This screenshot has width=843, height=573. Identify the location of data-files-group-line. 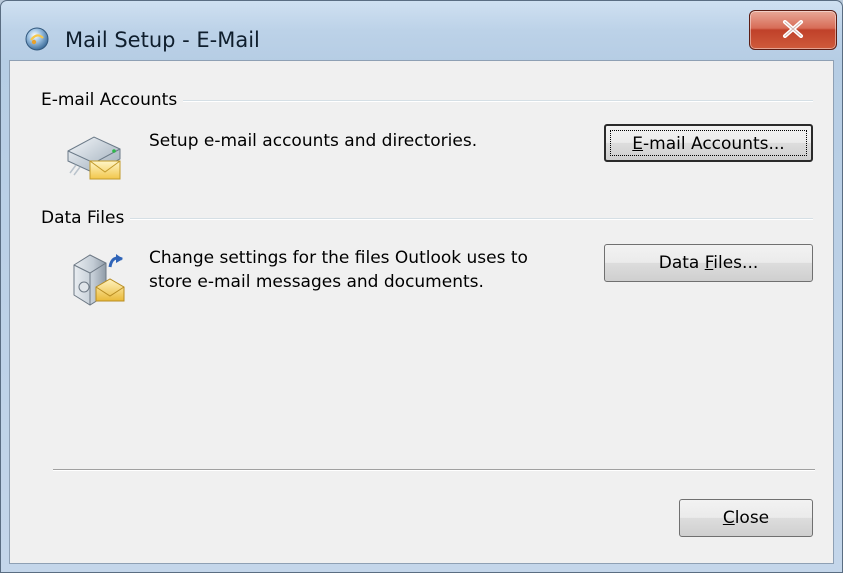
(427, 219).